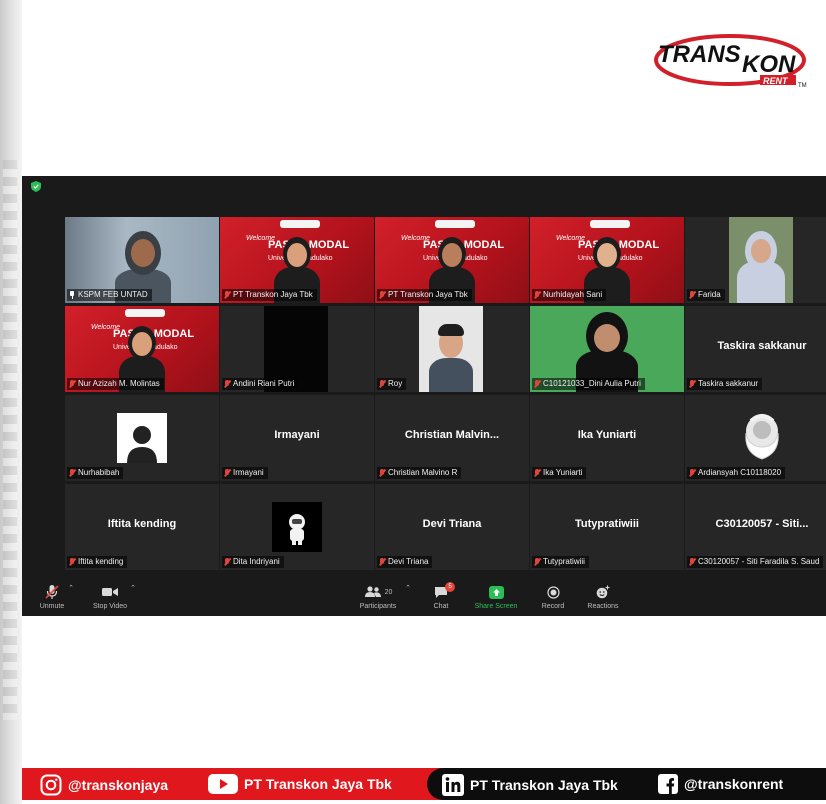  Describe the element at coordinates (388, 592) in the screenshot. I see `participants-count: 20` at that location.